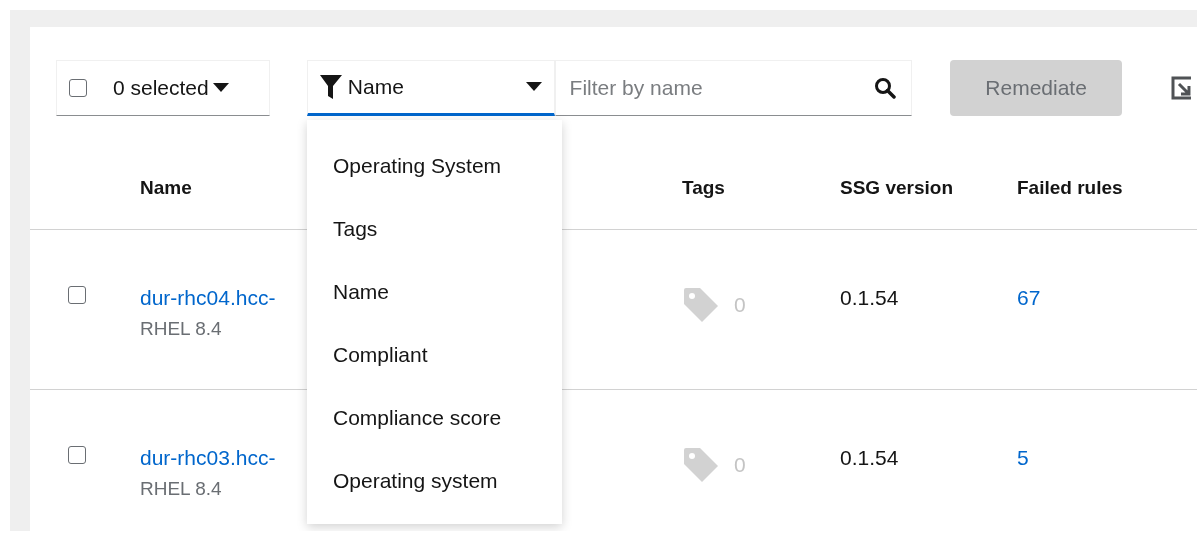 The width and height of the screenshot is (1197, 541). I want to click on search-field: Filter by name, so click(733, 88).